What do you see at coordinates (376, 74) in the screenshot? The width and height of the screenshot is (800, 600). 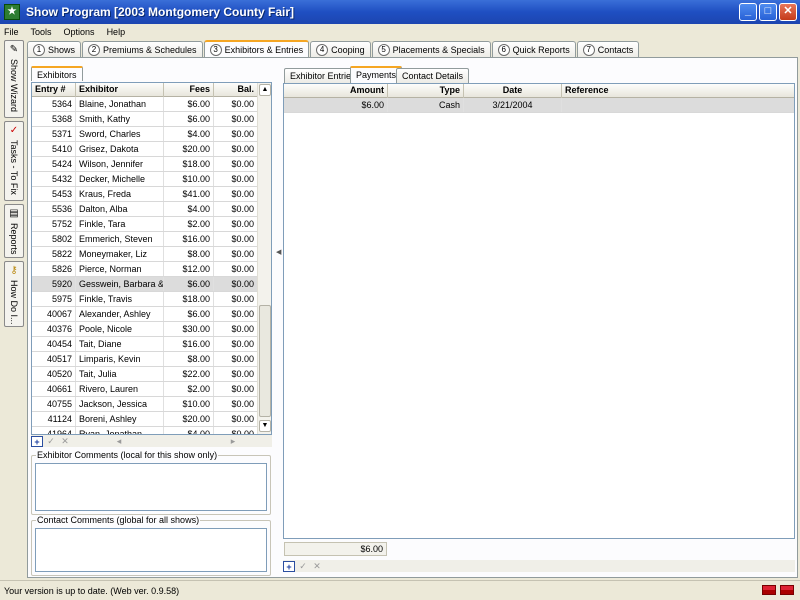 I see `tab-payments: Payments` at bounding box center [376, 74].